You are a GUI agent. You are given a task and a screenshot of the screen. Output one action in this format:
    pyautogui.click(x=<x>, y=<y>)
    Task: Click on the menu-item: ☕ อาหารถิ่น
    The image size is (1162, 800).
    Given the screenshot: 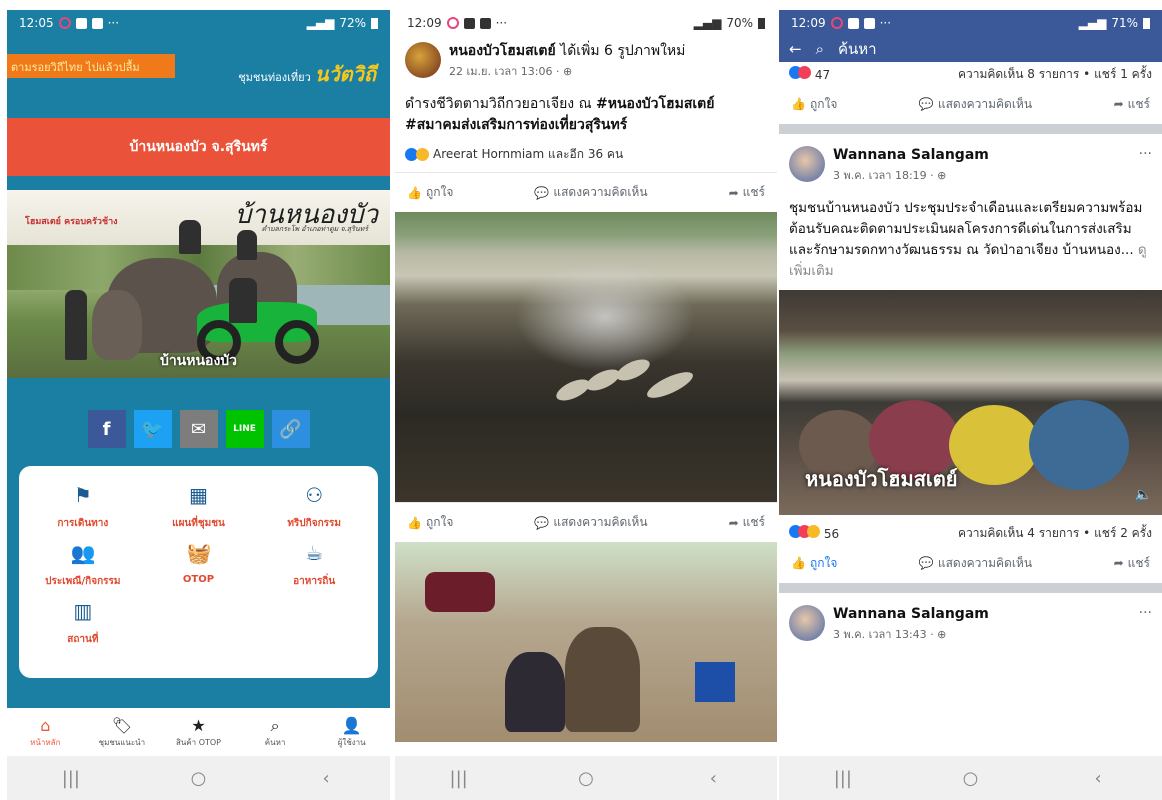 What is the action you would take?
    pyautogui.click(x=314, y=569)
    